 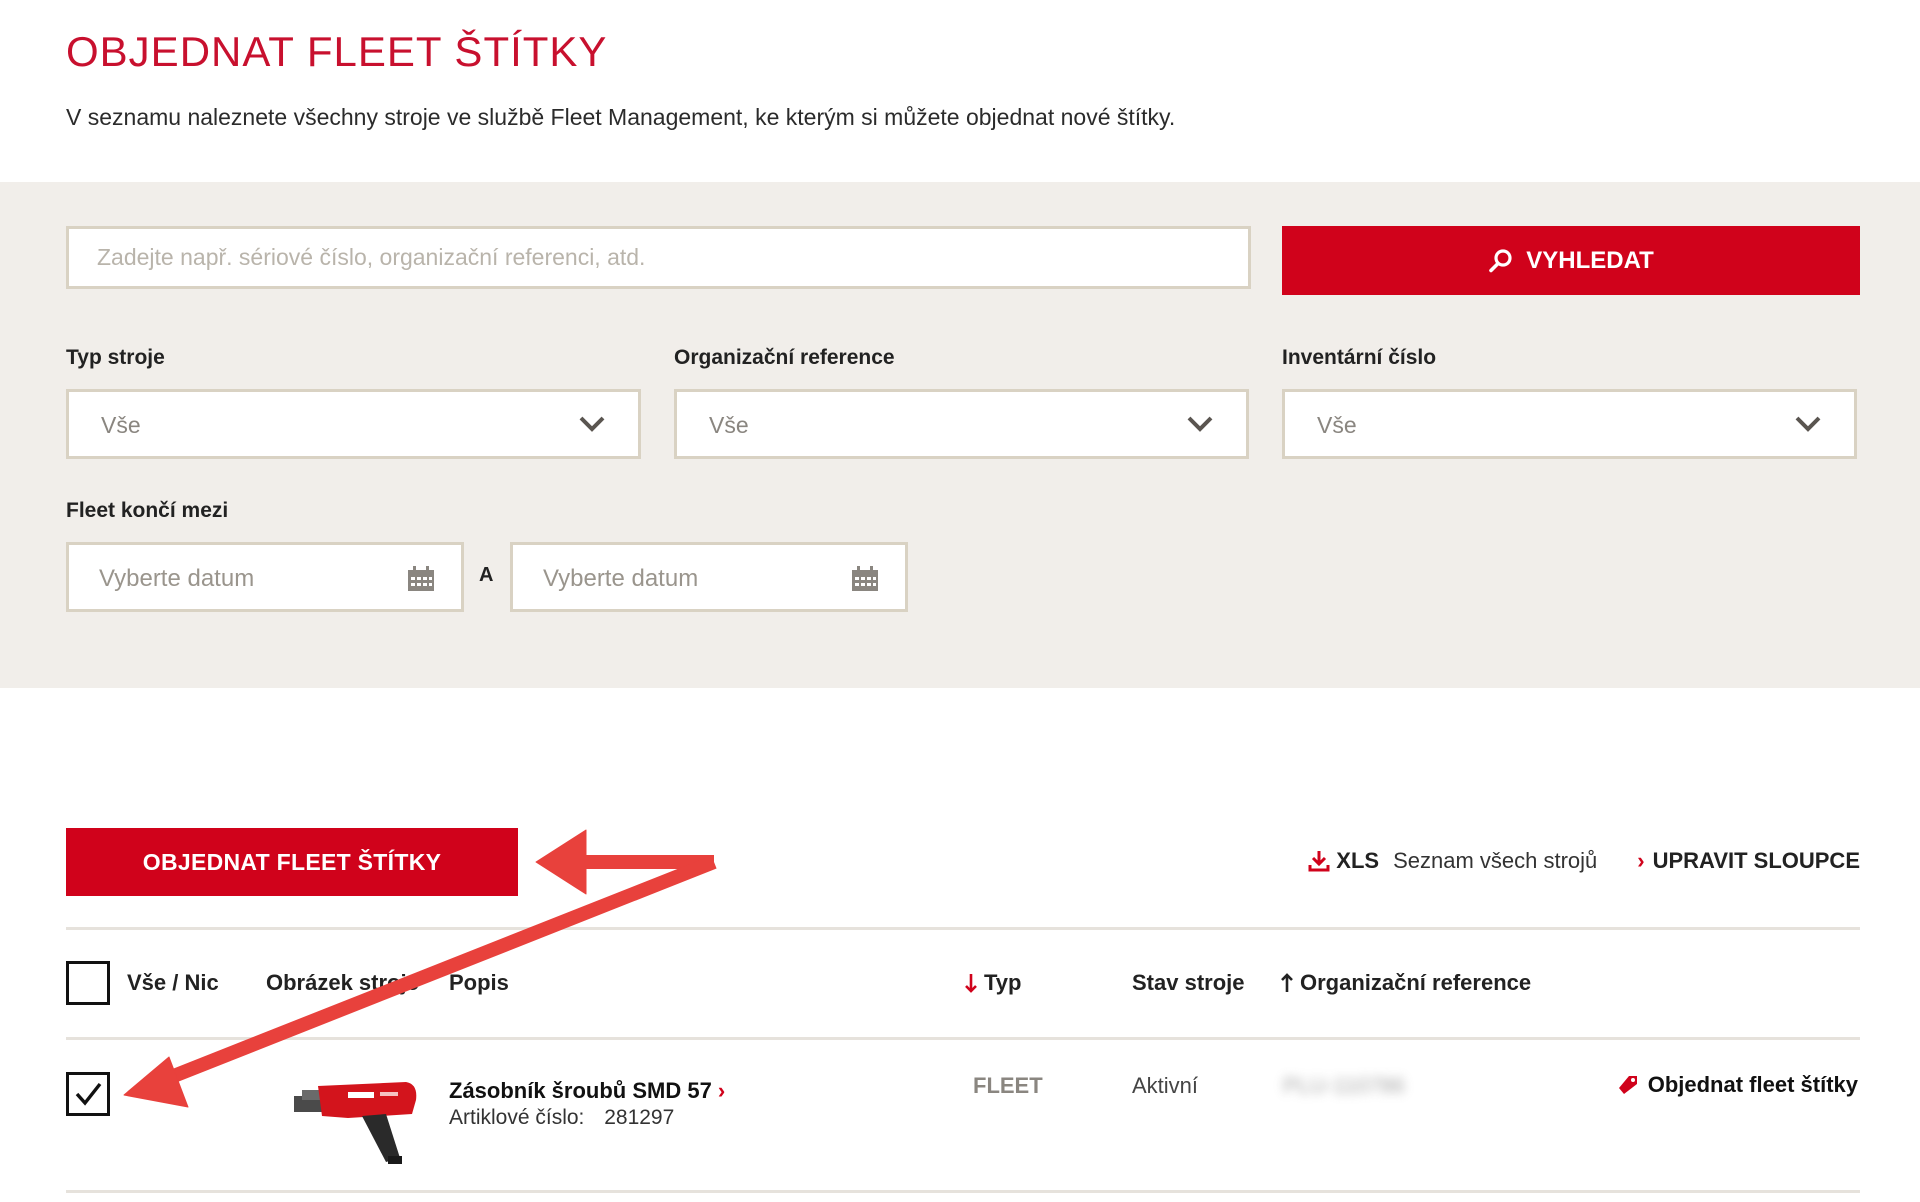 I want to click on xls-export-link: XLS, so click(x=1343, y=861).